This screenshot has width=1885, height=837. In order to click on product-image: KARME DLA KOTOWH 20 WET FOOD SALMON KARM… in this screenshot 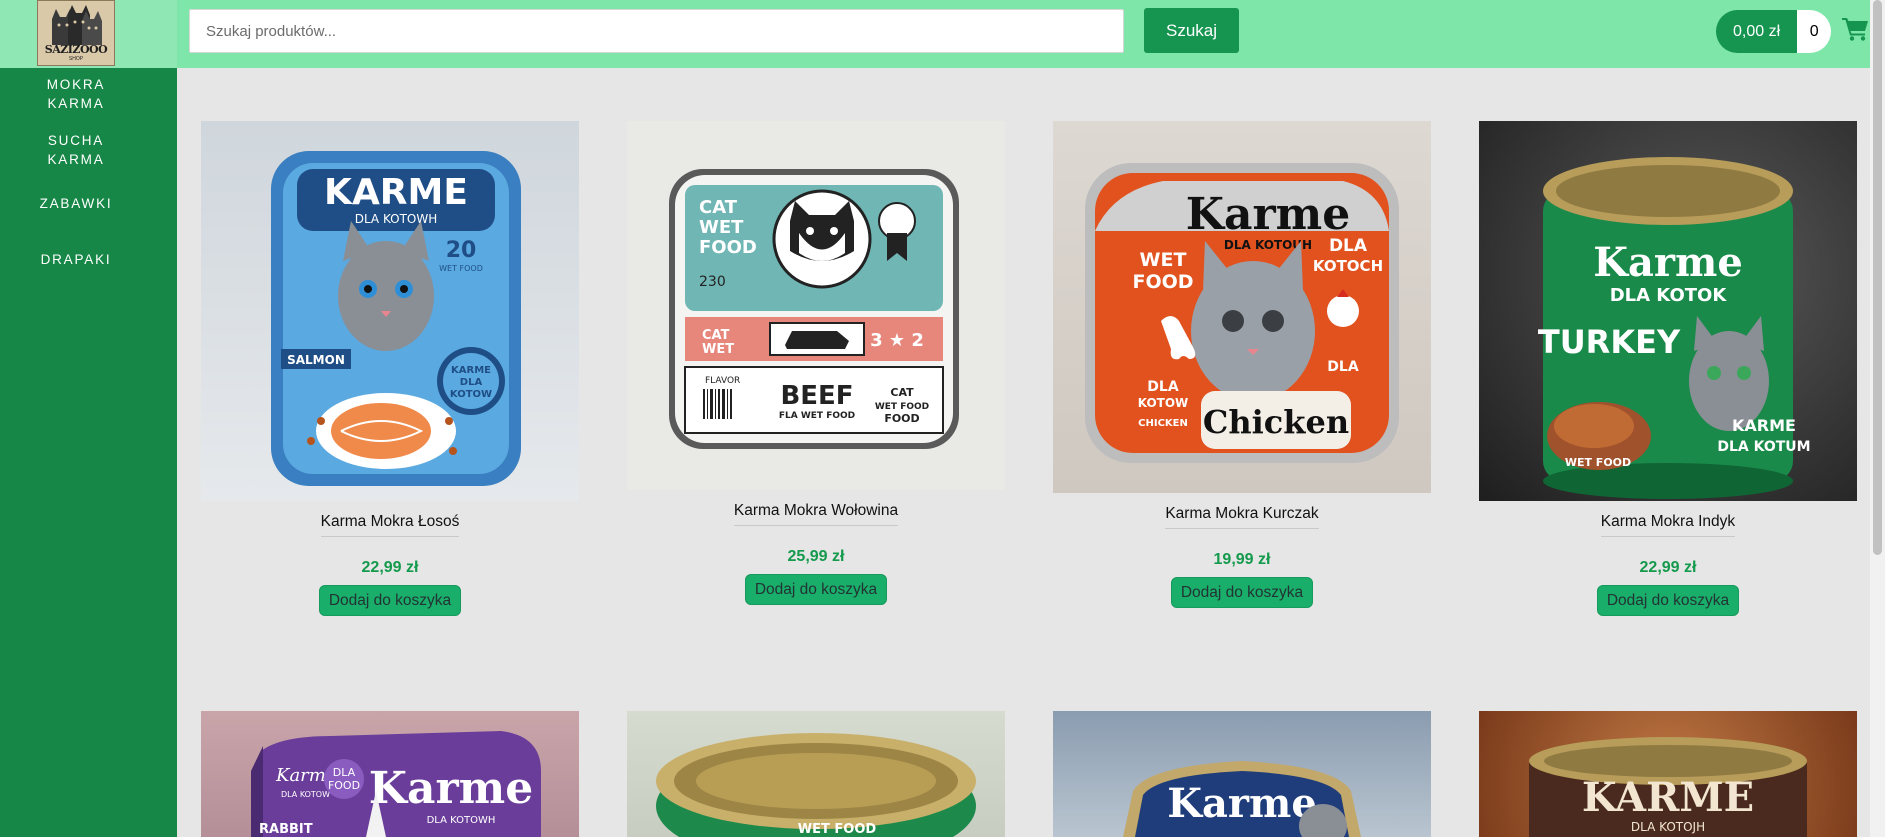, I will do `click(390, 311)`.